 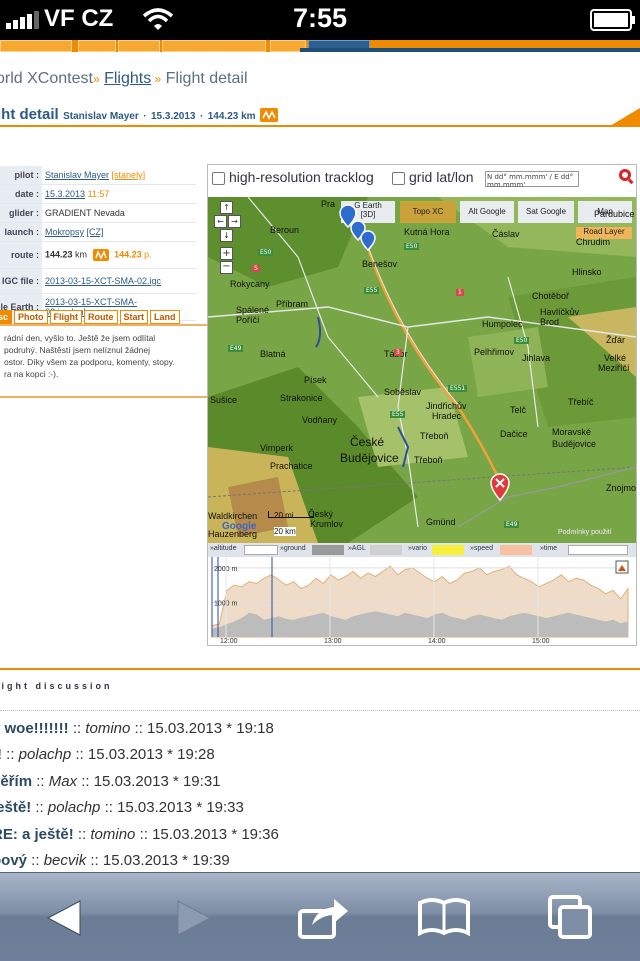 I want to click on zoom-search-icon, so click(x=626, y=176).